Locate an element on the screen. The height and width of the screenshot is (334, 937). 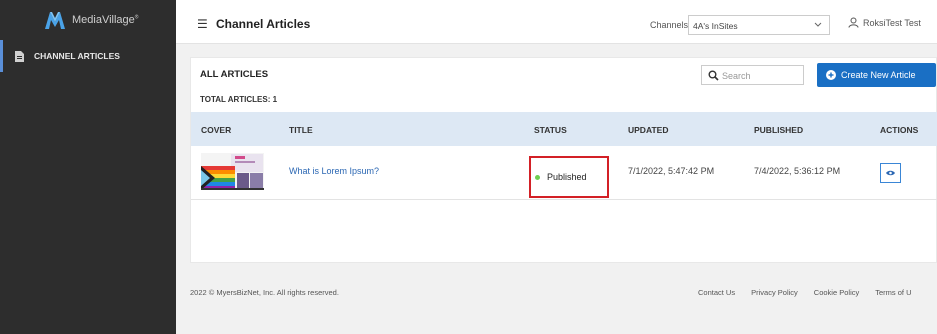
channels-label: Channels is located at coordinates (669, 25).